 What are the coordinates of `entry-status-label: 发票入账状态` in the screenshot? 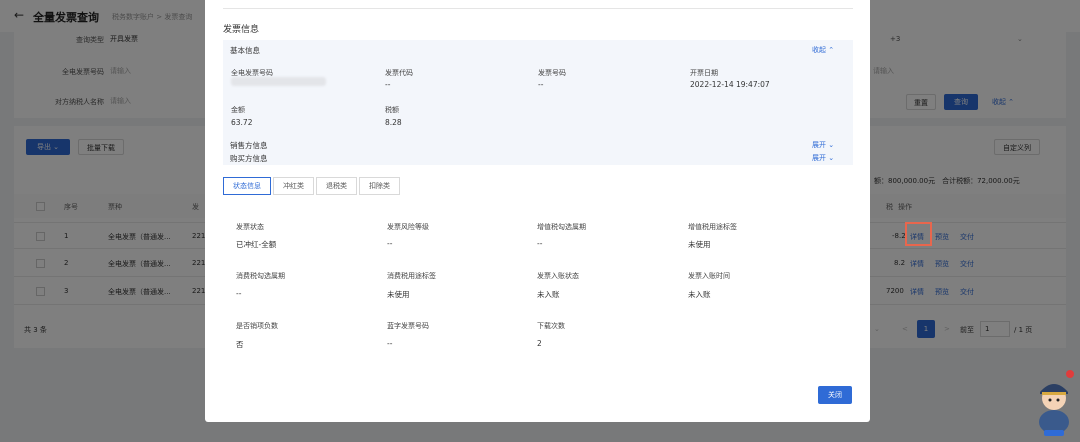 It's located at (558, 276).